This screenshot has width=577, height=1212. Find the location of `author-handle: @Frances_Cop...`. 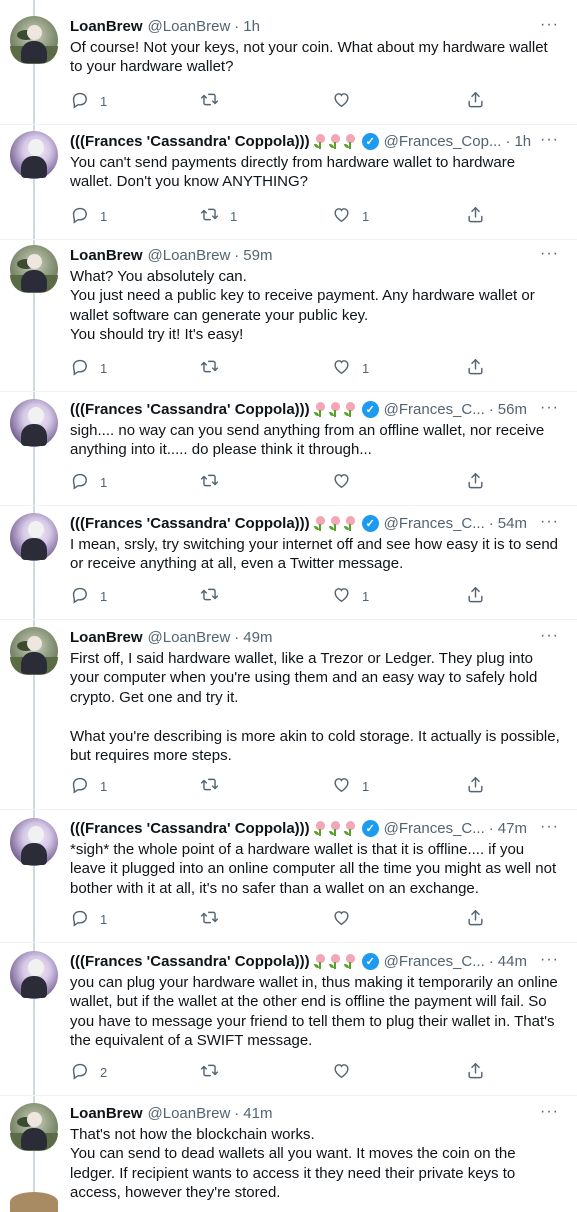

author-handle: @Frances_Cop... is located at coordinates (443, 141).